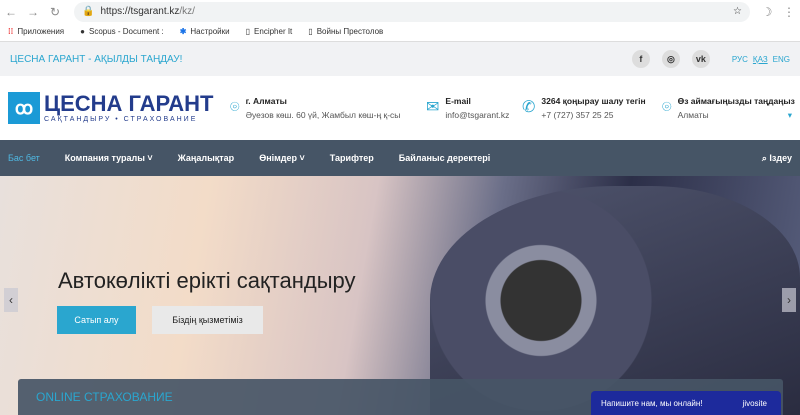 The width and height of the screenshot is (800, 415). Describe the element at coordinates (781, 59) in the screenshot. I see `lang-en: ENG` at that location.